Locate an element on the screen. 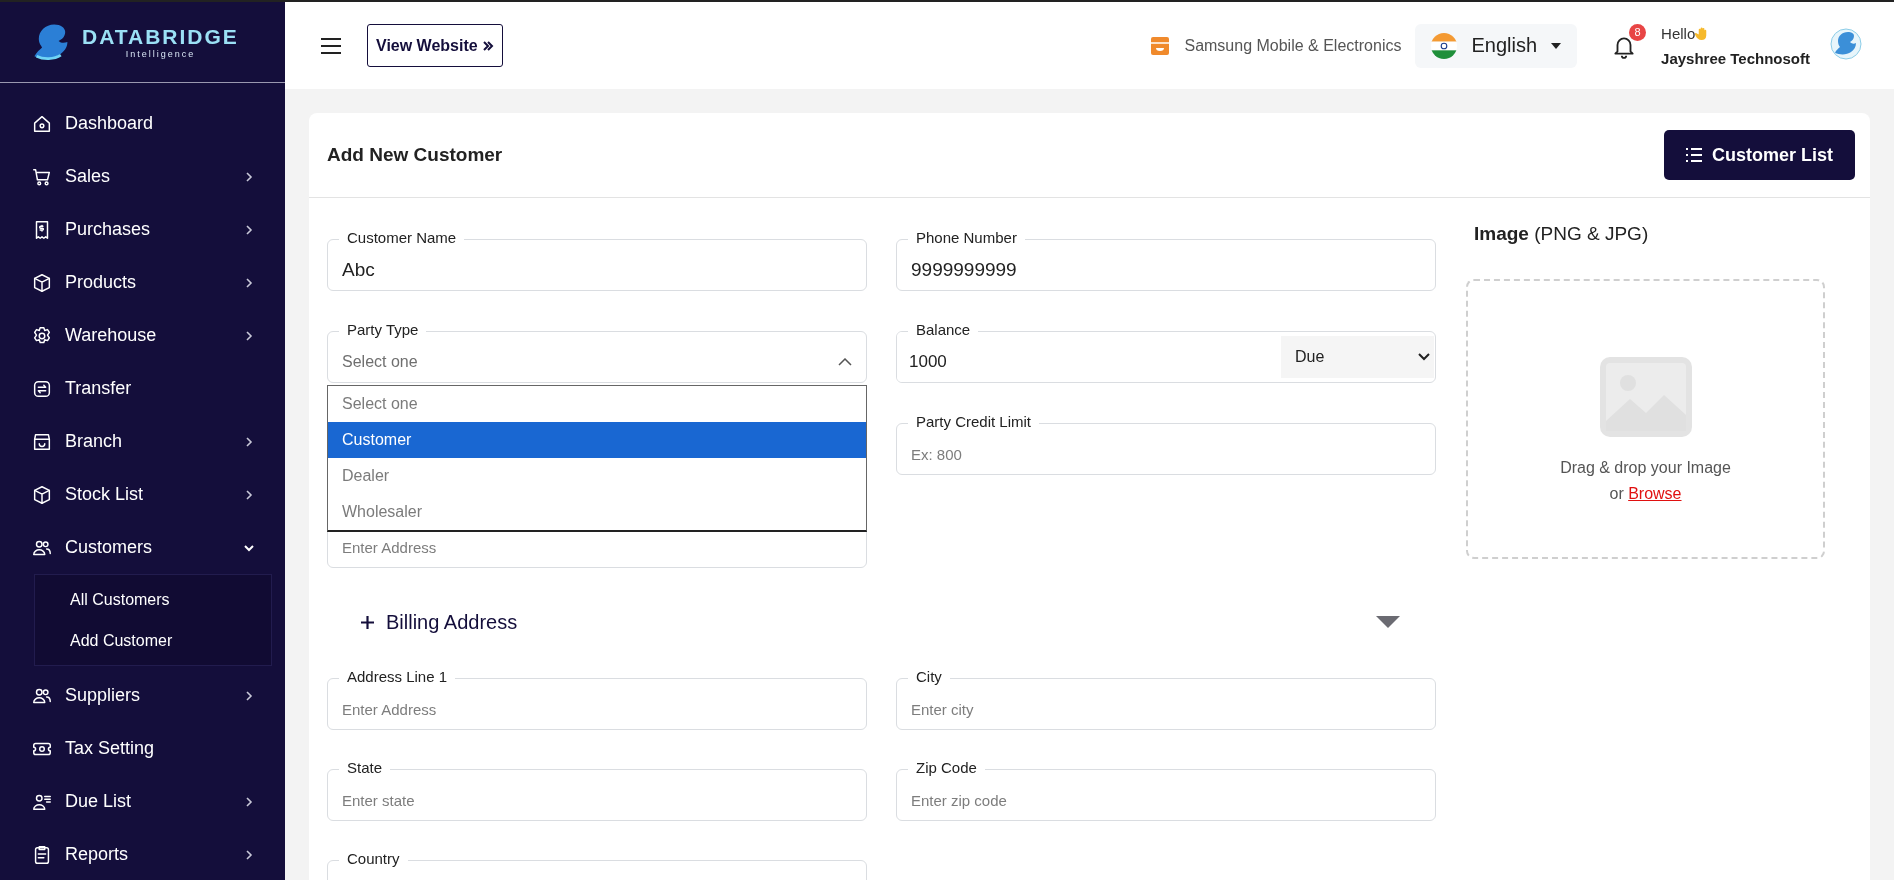 The width and height of the screenshot is (1894, 880). dropdown-option: Dealer is located at coordinates (597, 476).